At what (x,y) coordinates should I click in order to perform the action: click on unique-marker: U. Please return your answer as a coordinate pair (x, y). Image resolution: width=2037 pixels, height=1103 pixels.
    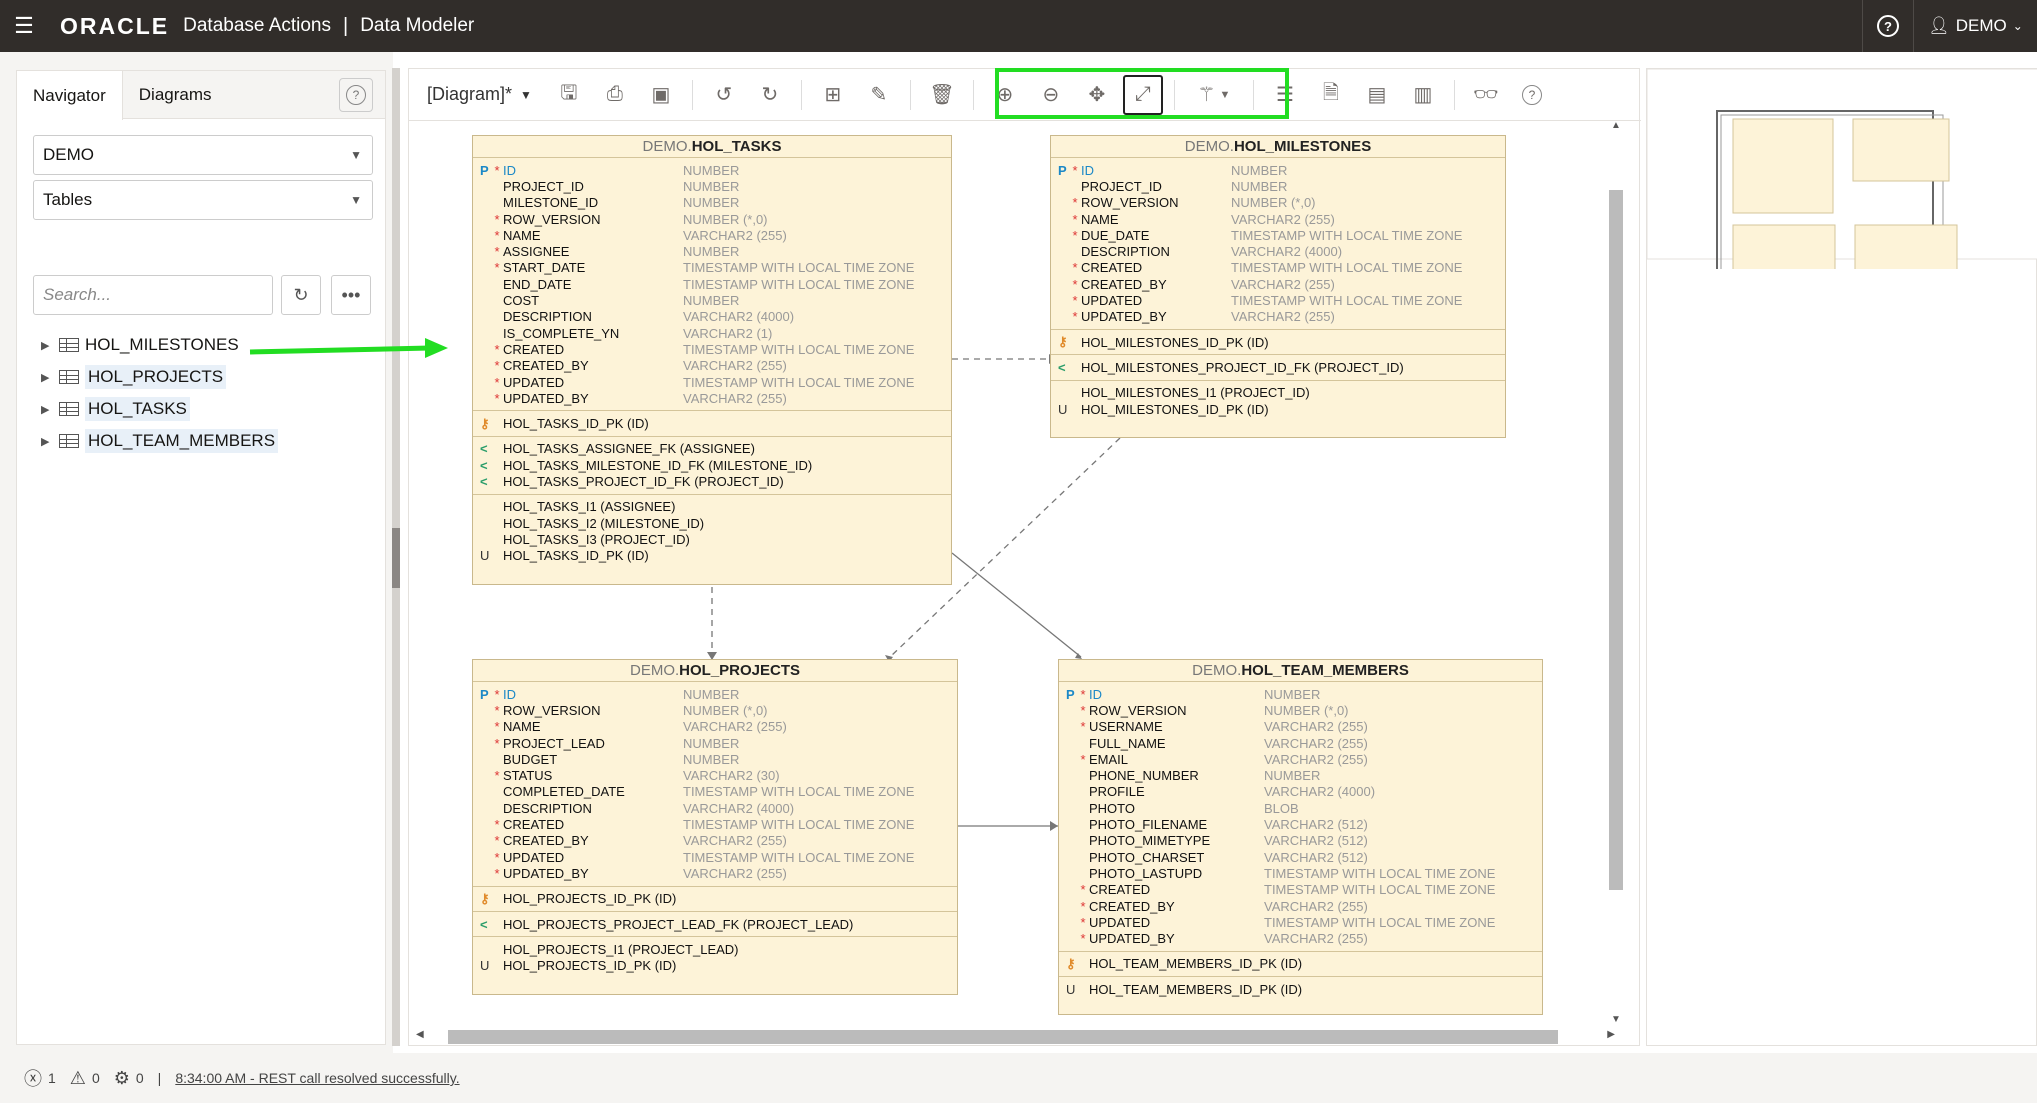
    Looking at the image, I should click on (1063, 409).